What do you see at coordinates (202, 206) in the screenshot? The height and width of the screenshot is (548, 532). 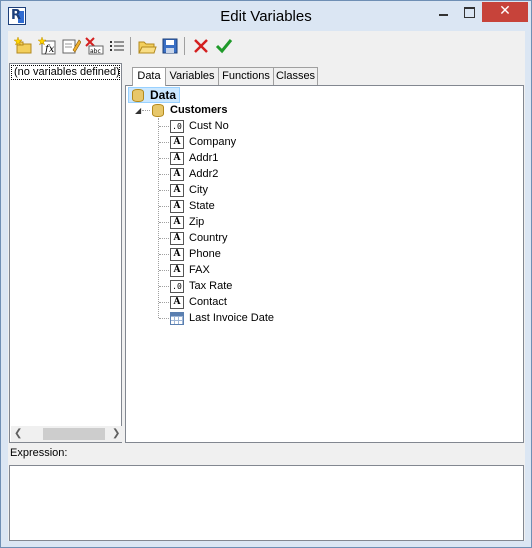 I see `tree-field-label: State` at bounding box center [202, 206].